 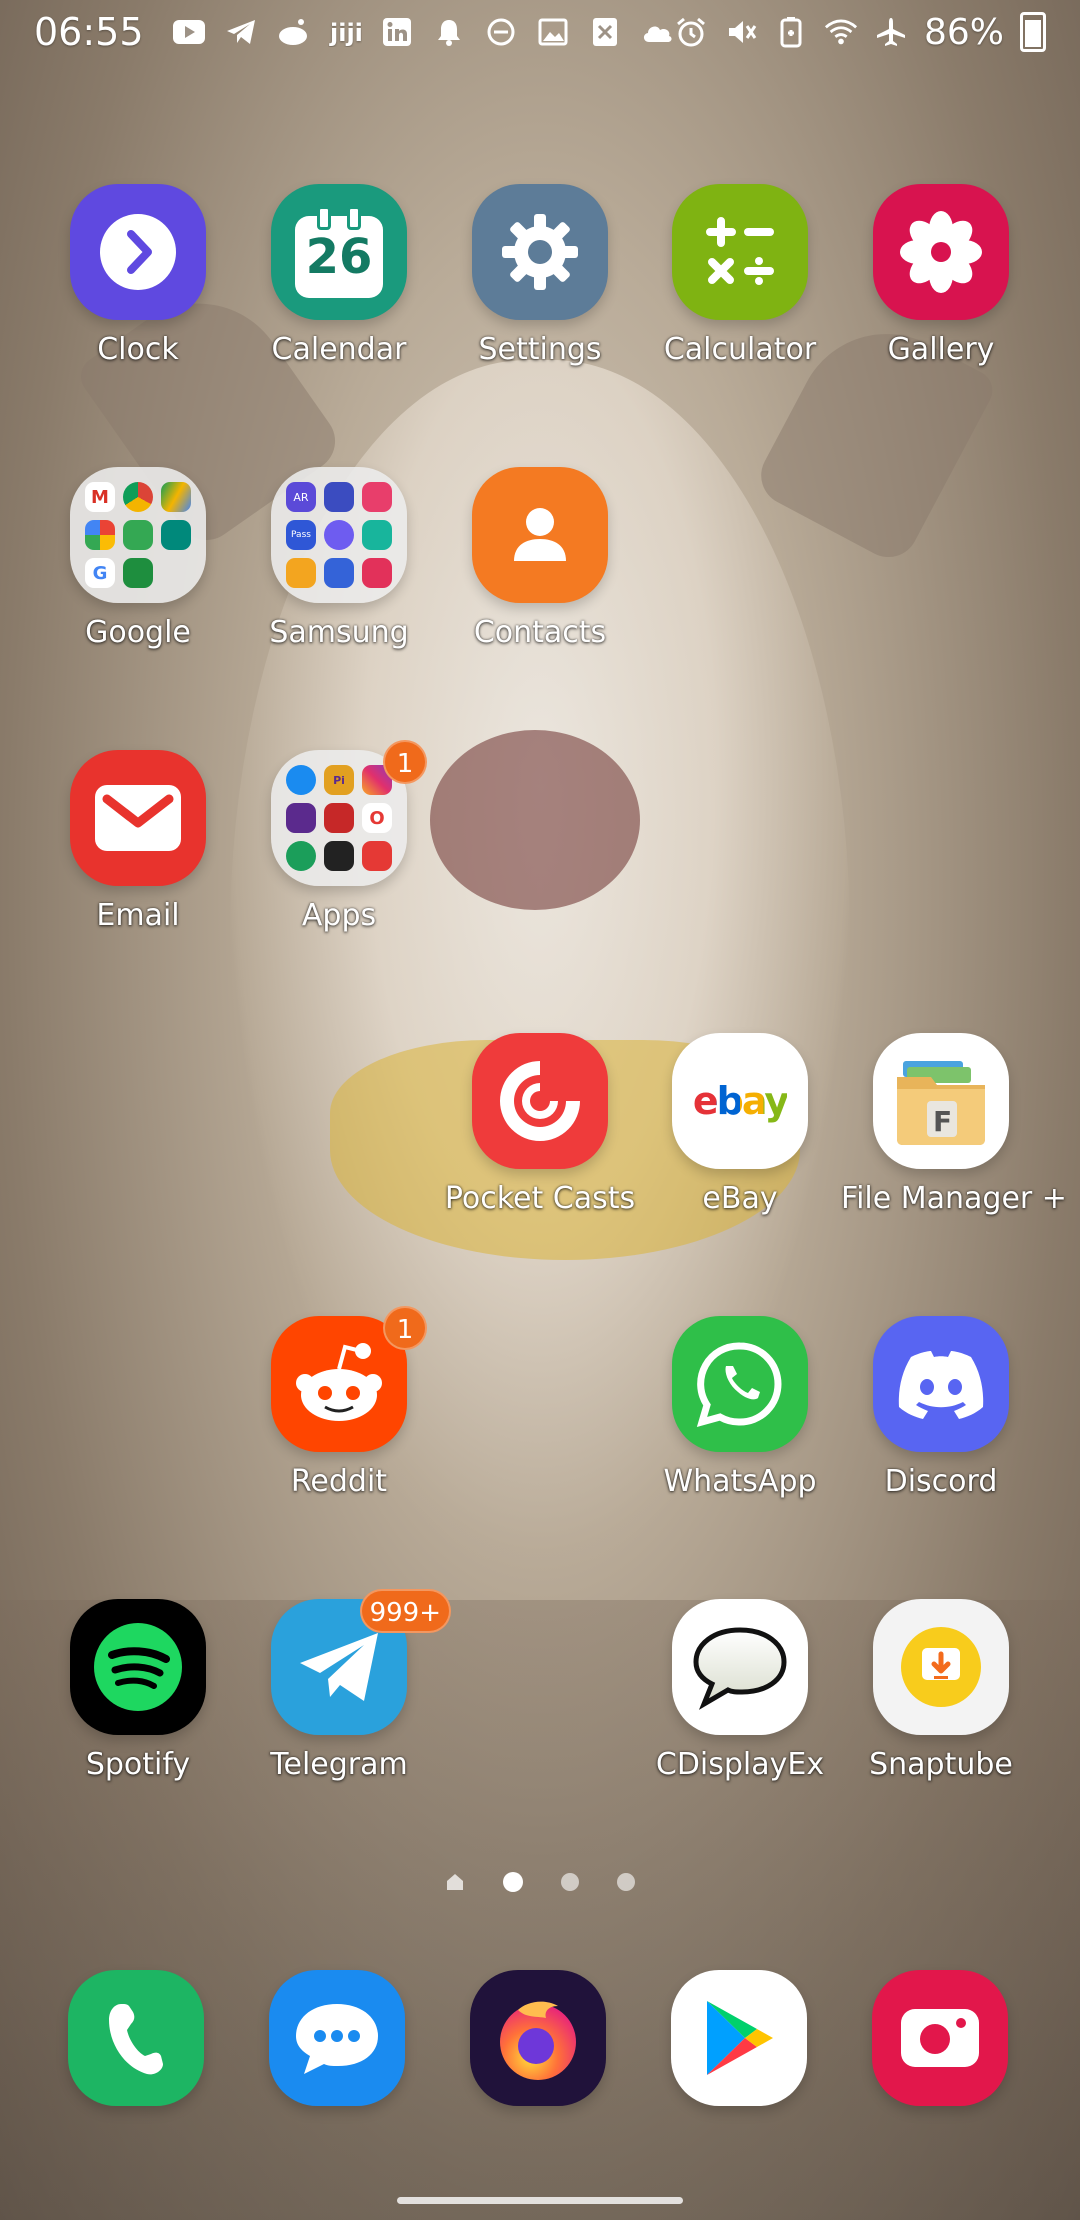 I want to click on dock-phone, so click(x=136, y=2038).